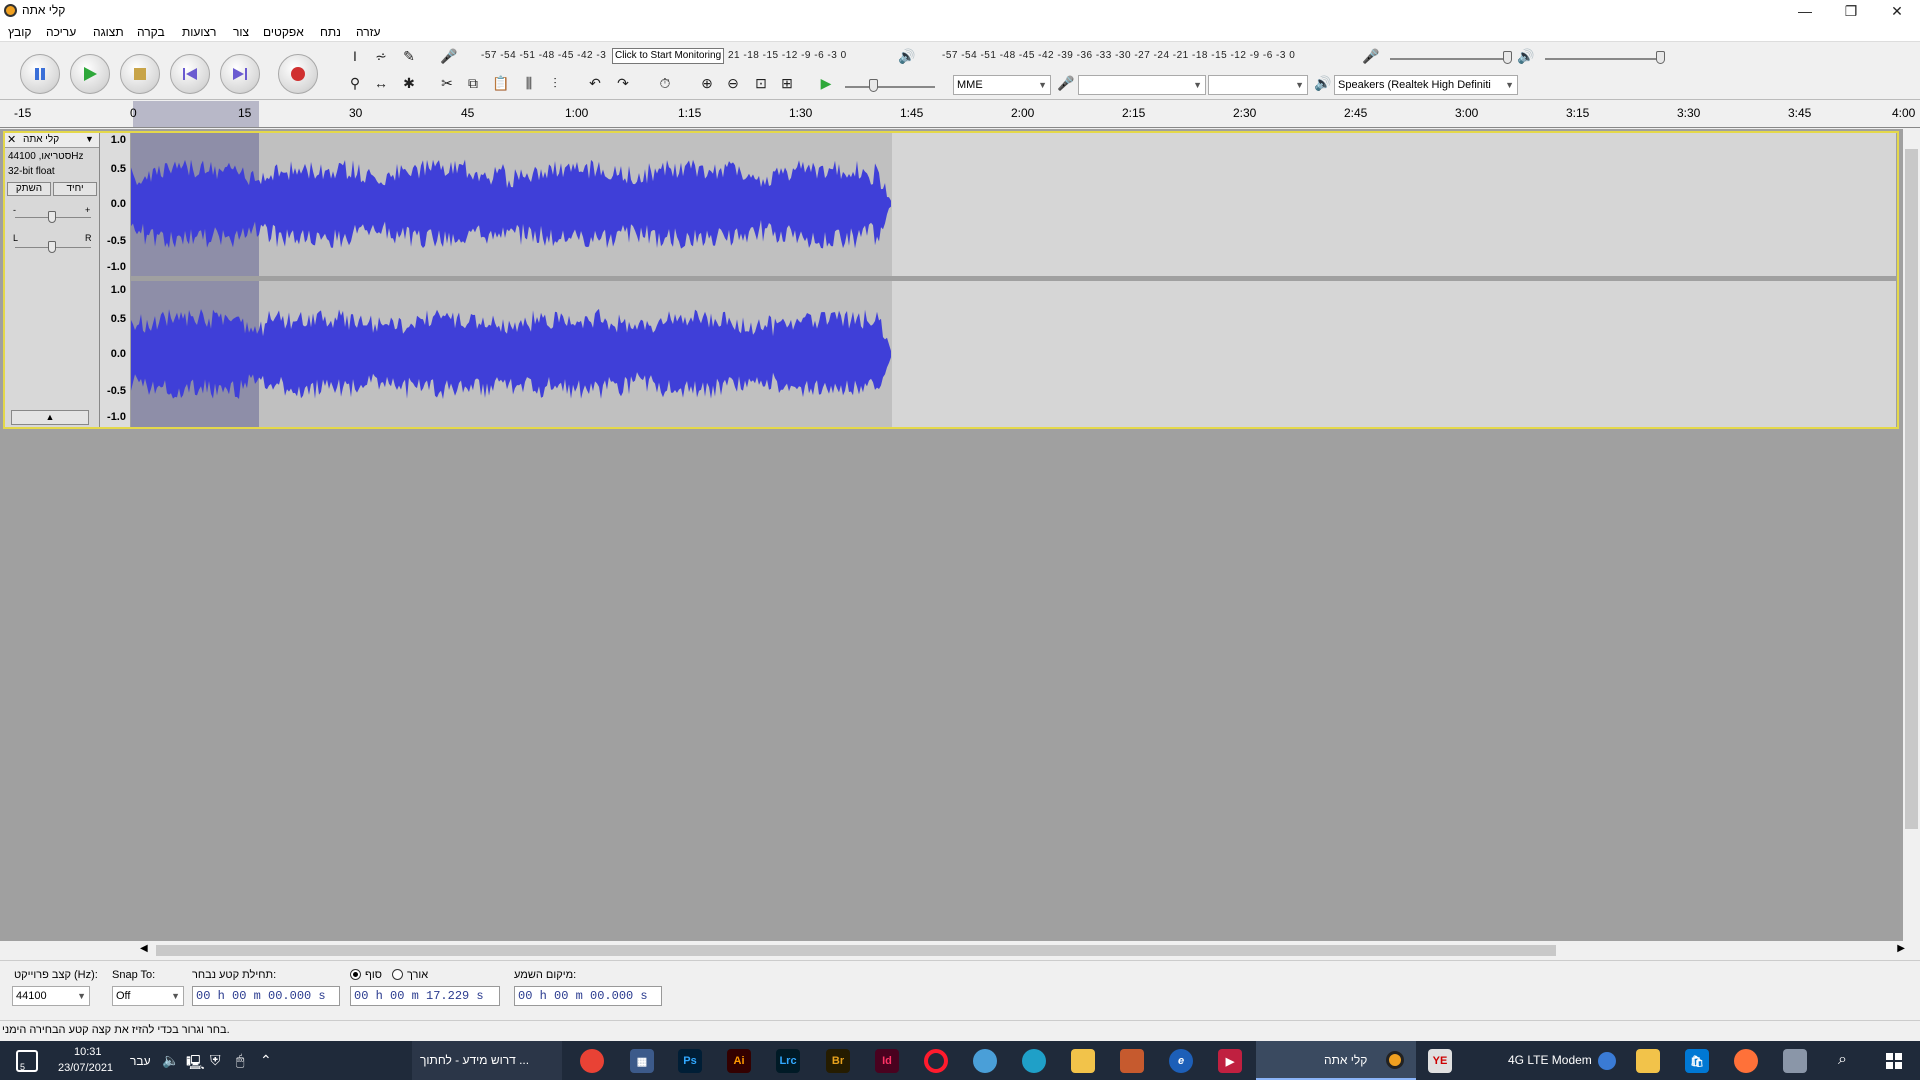 Image resolution: width=1920 pixels, height=1080 pixels. I want to click on horizontal-scrollbar: ◀ ▶, so click(1022, 950).